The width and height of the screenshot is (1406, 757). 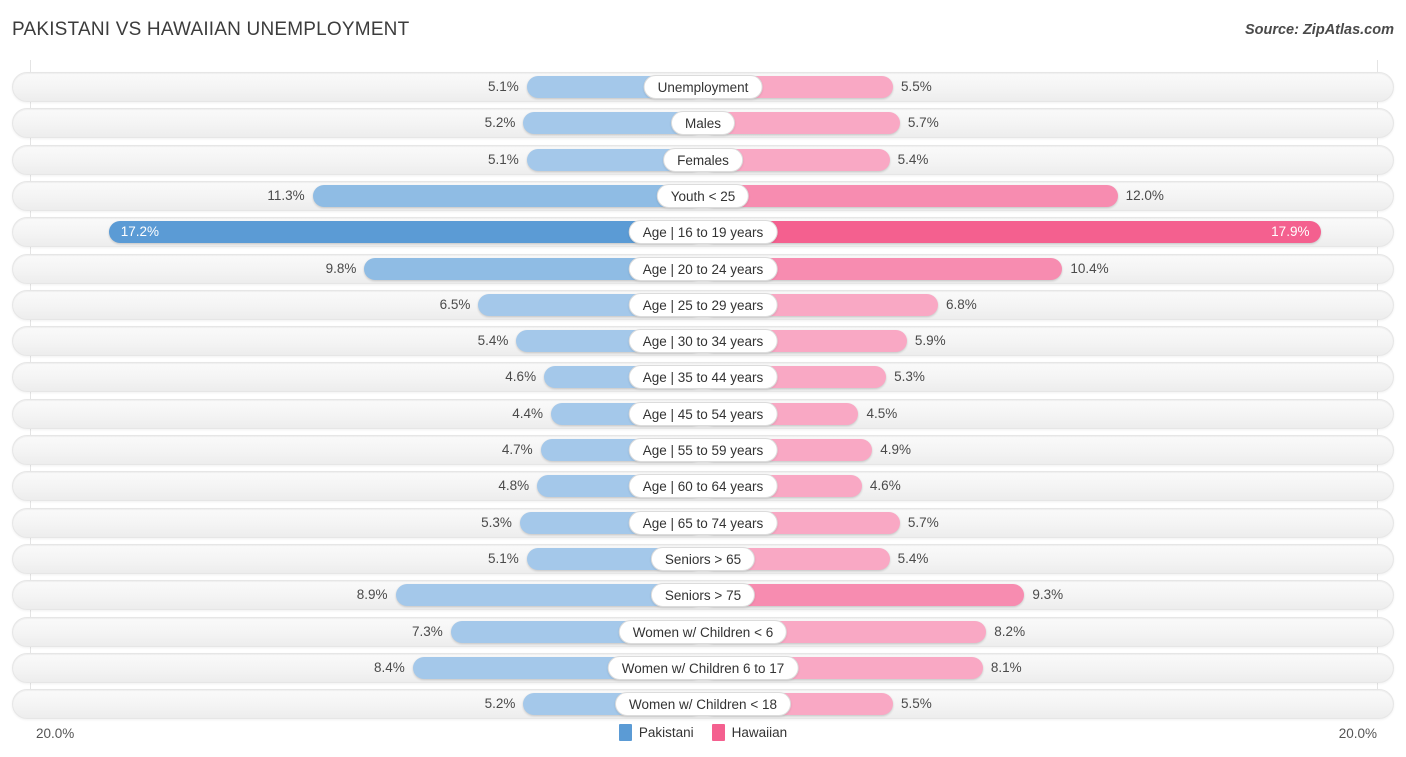 What do you see at coordinates (527, 413) in the screenshot?
I see `value-label-pakistani: 4.4%` at bounding box center [527, 413].